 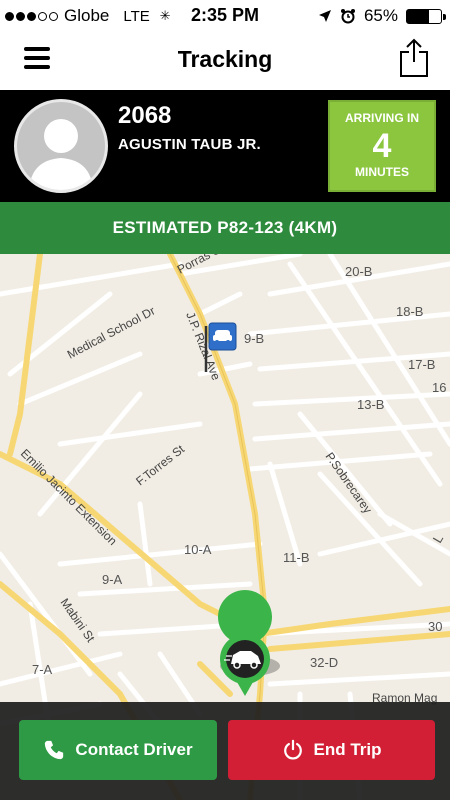 I want to click on arrival-value: 4, so click(x=382, y=146).